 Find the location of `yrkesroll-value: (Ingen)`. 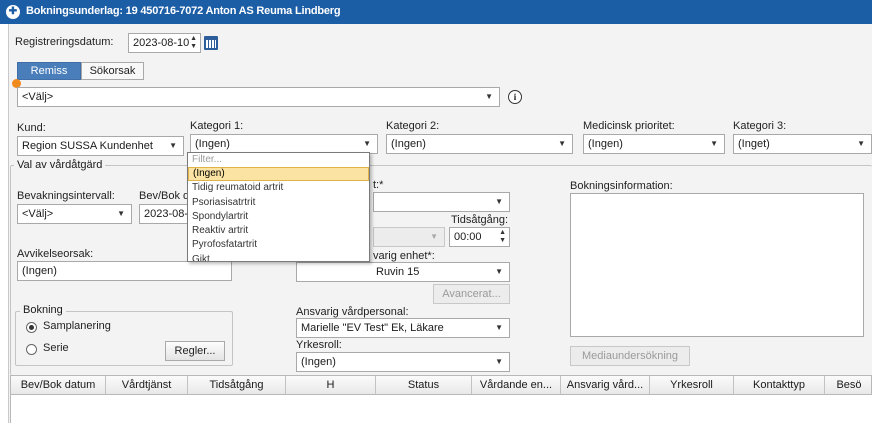

yrkesroll-value: (Ingen) is located at coordinates (318, 362).